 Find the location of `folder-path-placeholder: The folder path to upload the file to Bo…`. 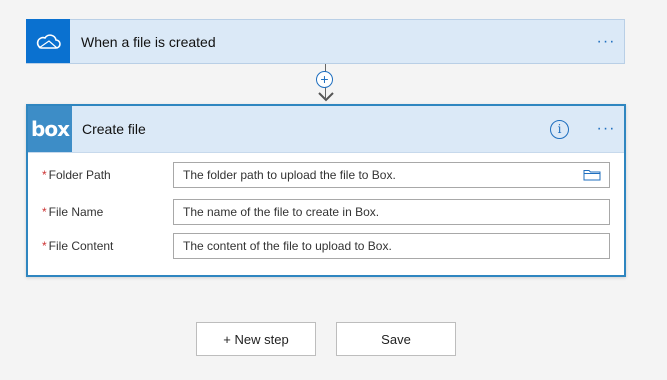

folder-path-placeholder: The folder path to upload the file to Bo… is located at coordinates (289, 175).